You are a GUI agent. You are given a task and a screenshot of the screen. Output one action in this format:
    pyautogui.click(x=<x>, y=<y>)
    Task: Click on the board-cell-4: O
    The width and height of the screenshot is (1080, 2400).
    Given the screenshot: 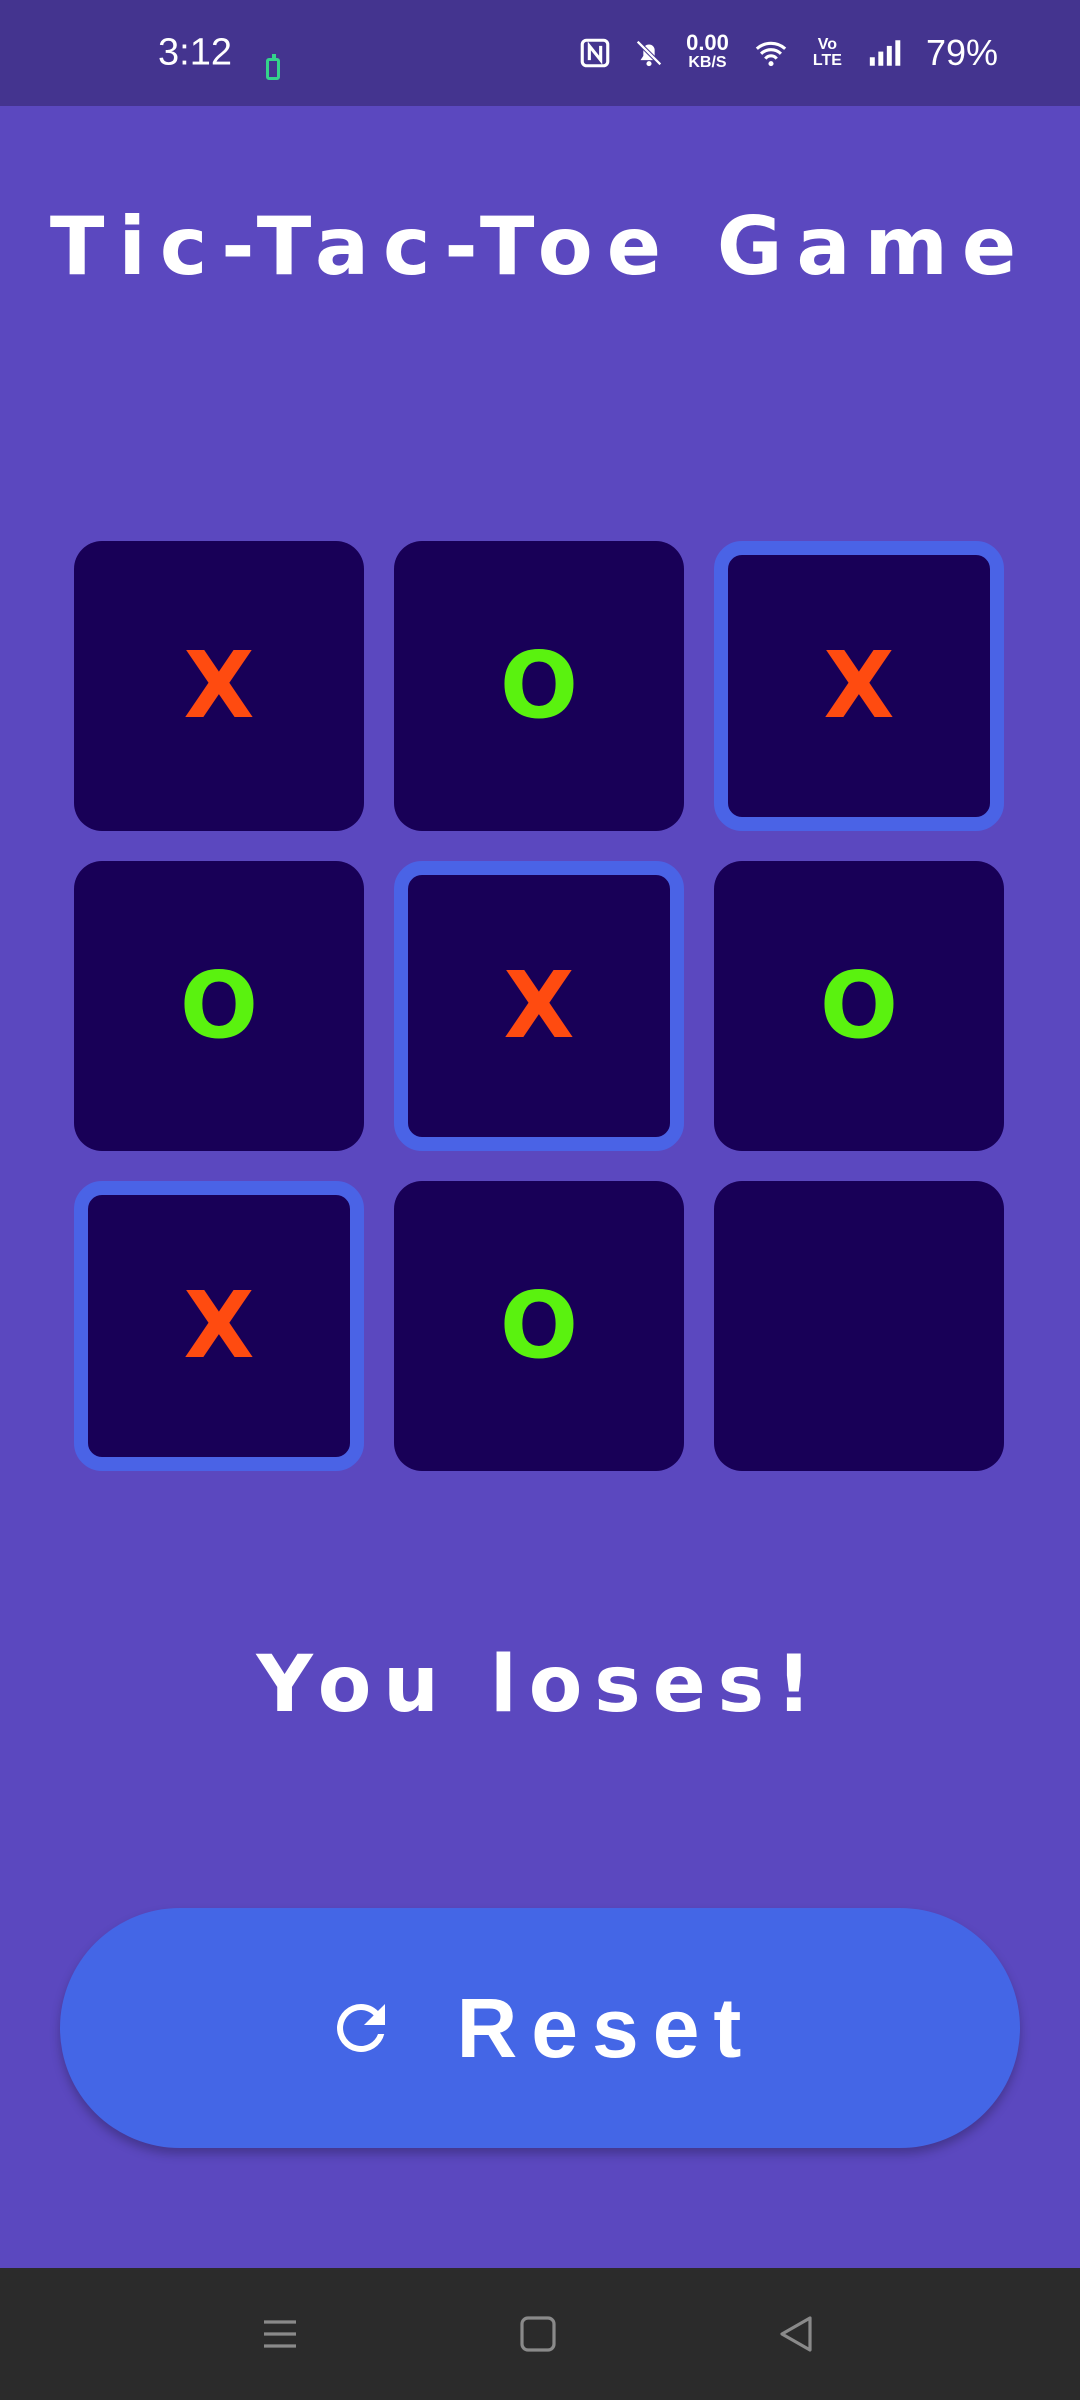 What is the action you would take?
    pyautogui.click(x=219, y=1006)
    